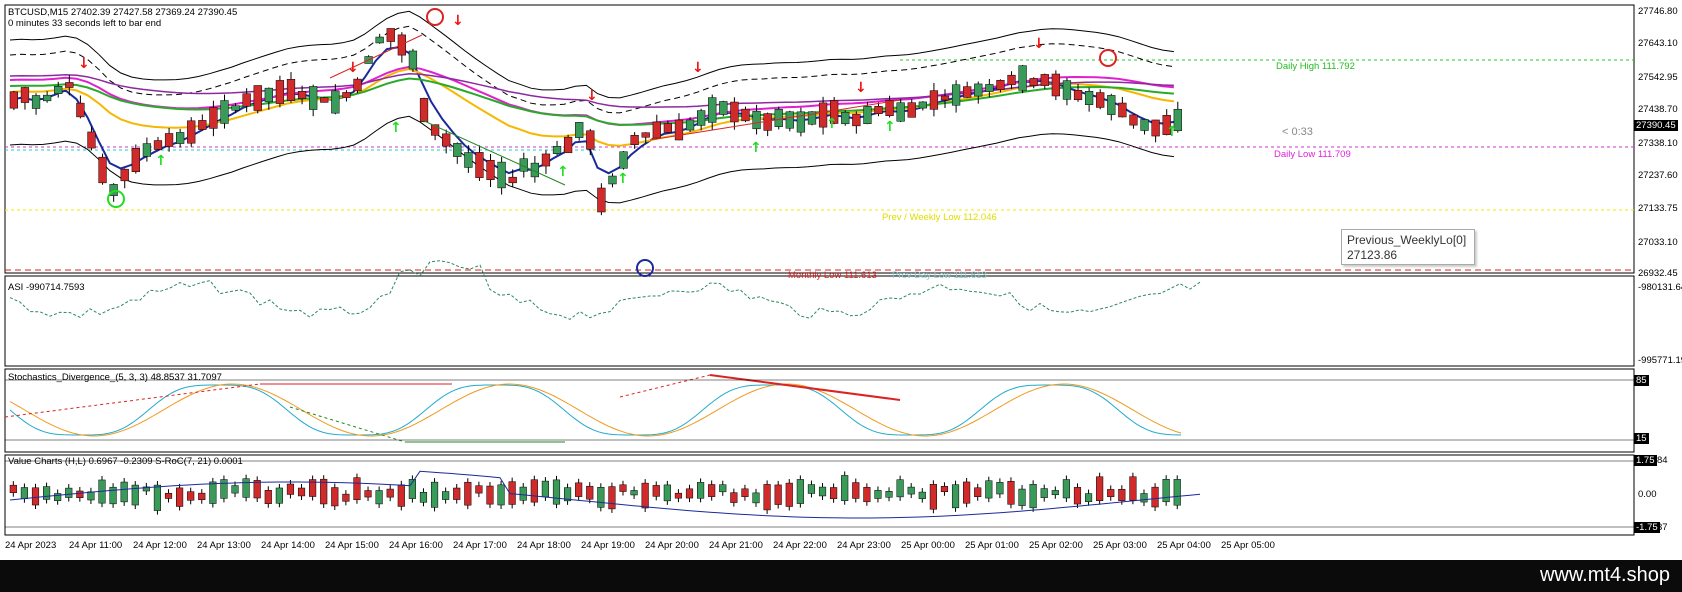  I want to click on time-tick: 24 Apr 21:00, so click(736, 545).